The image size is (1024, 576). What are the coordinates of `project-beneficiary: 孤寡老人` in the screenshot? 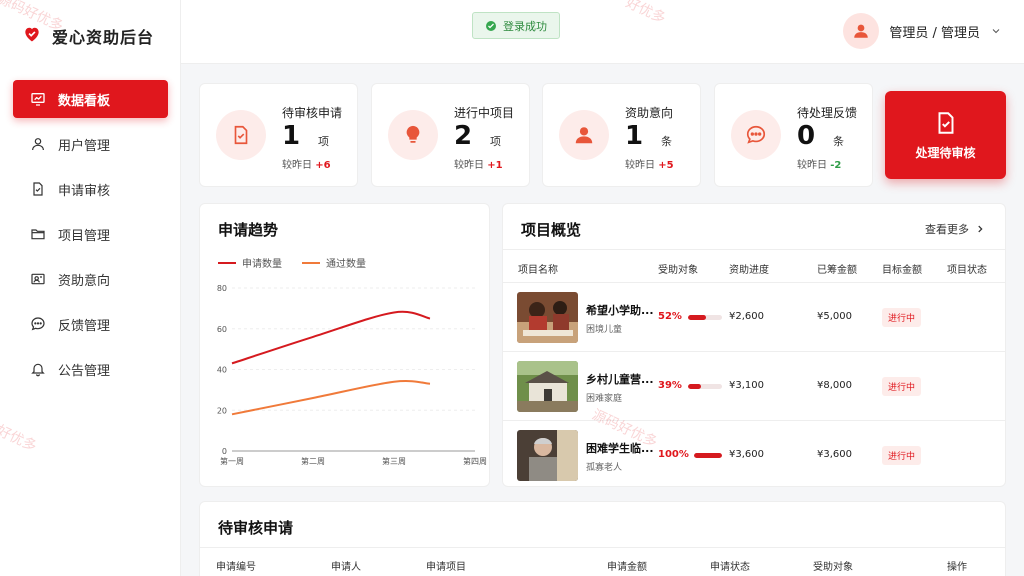 It's located at (604, 468).